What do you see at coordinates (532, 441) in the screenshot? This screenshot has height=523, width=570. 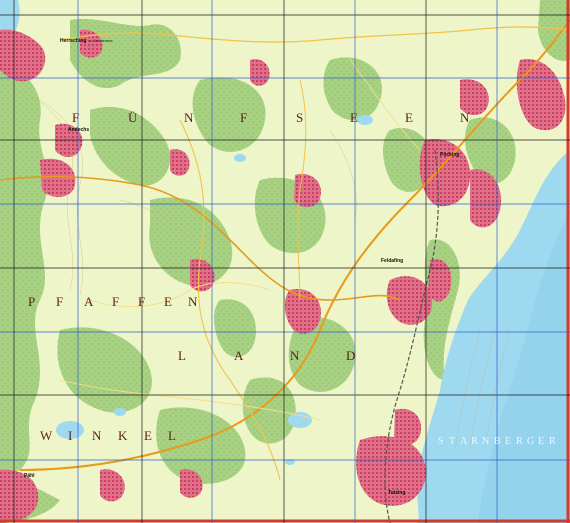 I see `lake-letter: G` at bounding box center [532, 441].